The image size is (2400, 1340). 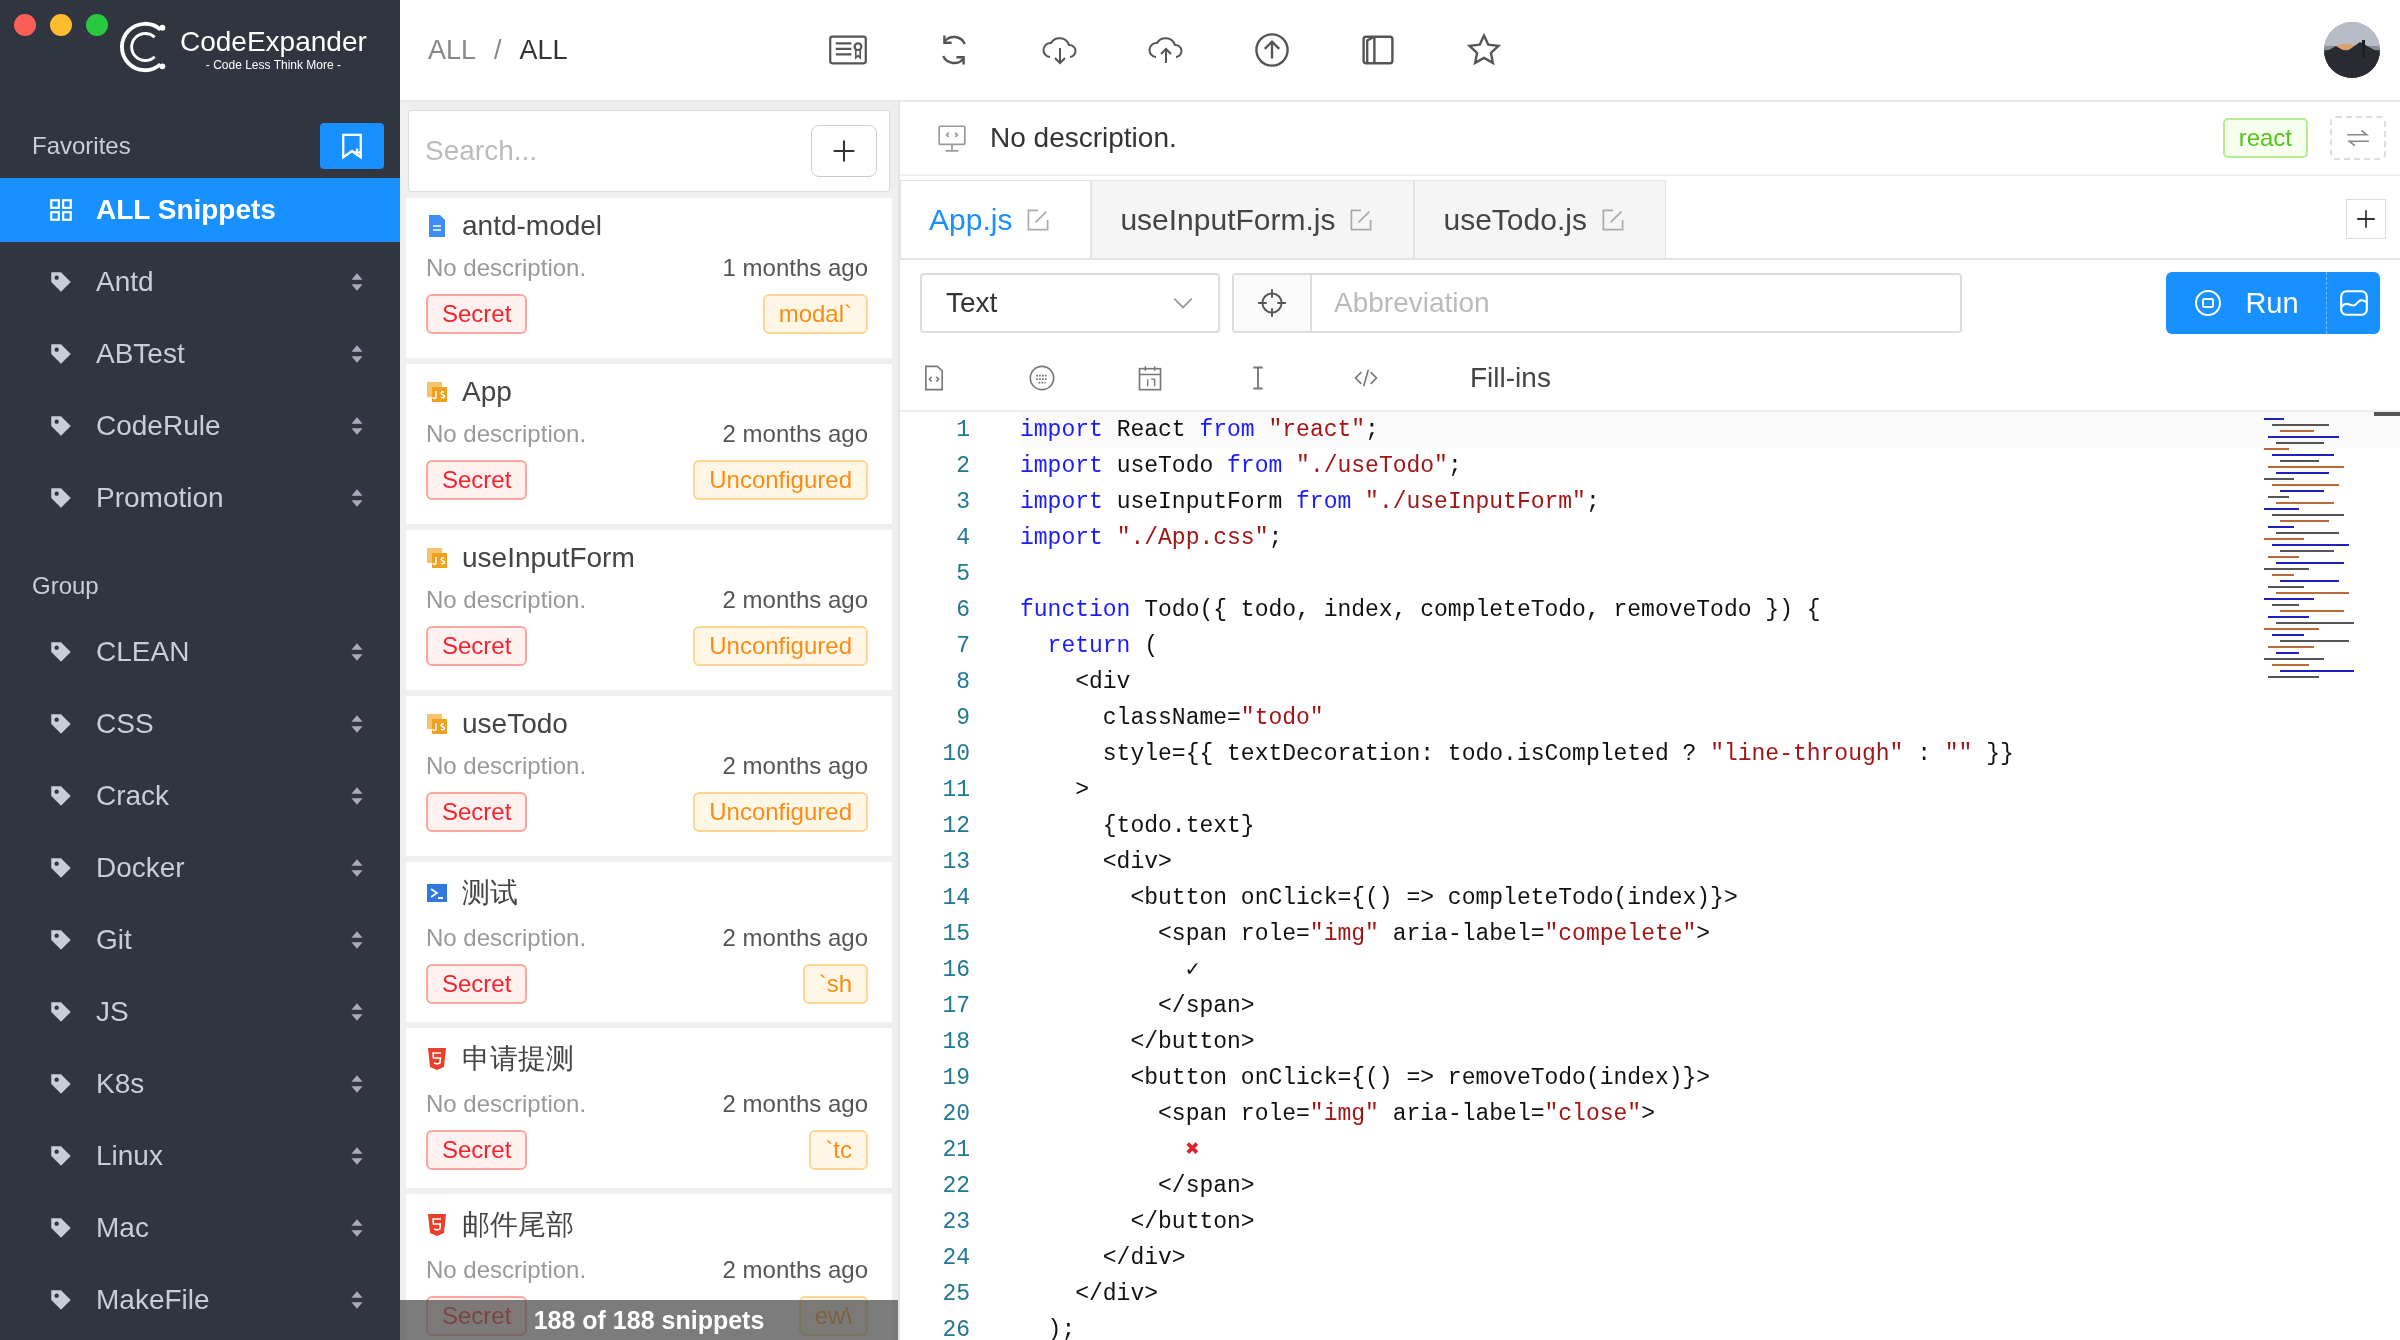 I want to click on sidebar-item: Promotion, so click(x=200, y=498).